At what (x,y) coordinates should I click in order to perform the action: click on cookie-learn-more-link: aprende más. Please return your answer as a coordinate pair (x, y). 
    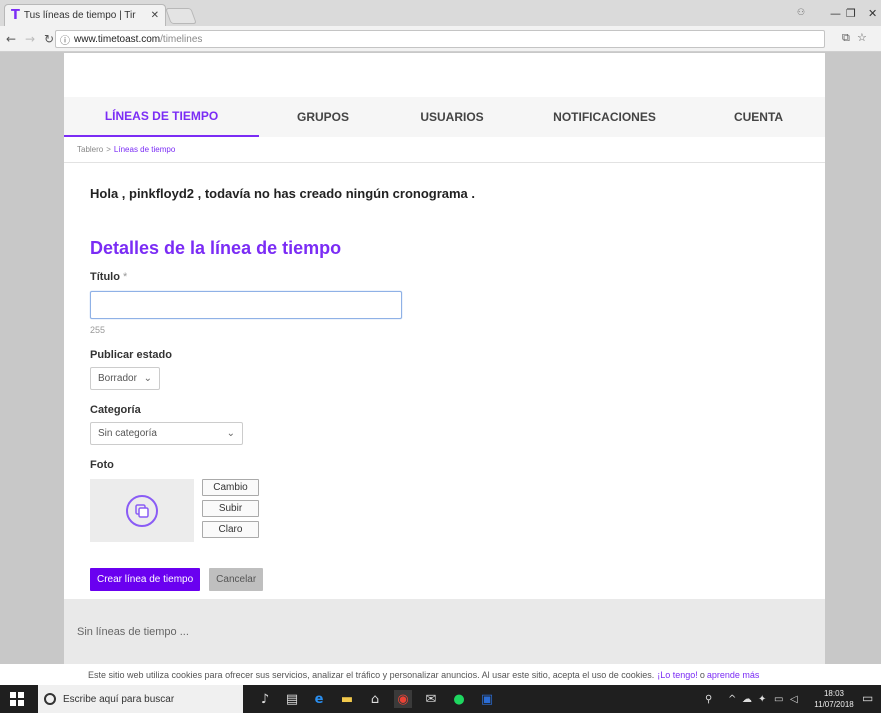
    Looking at the image, I should click on (733, 675).